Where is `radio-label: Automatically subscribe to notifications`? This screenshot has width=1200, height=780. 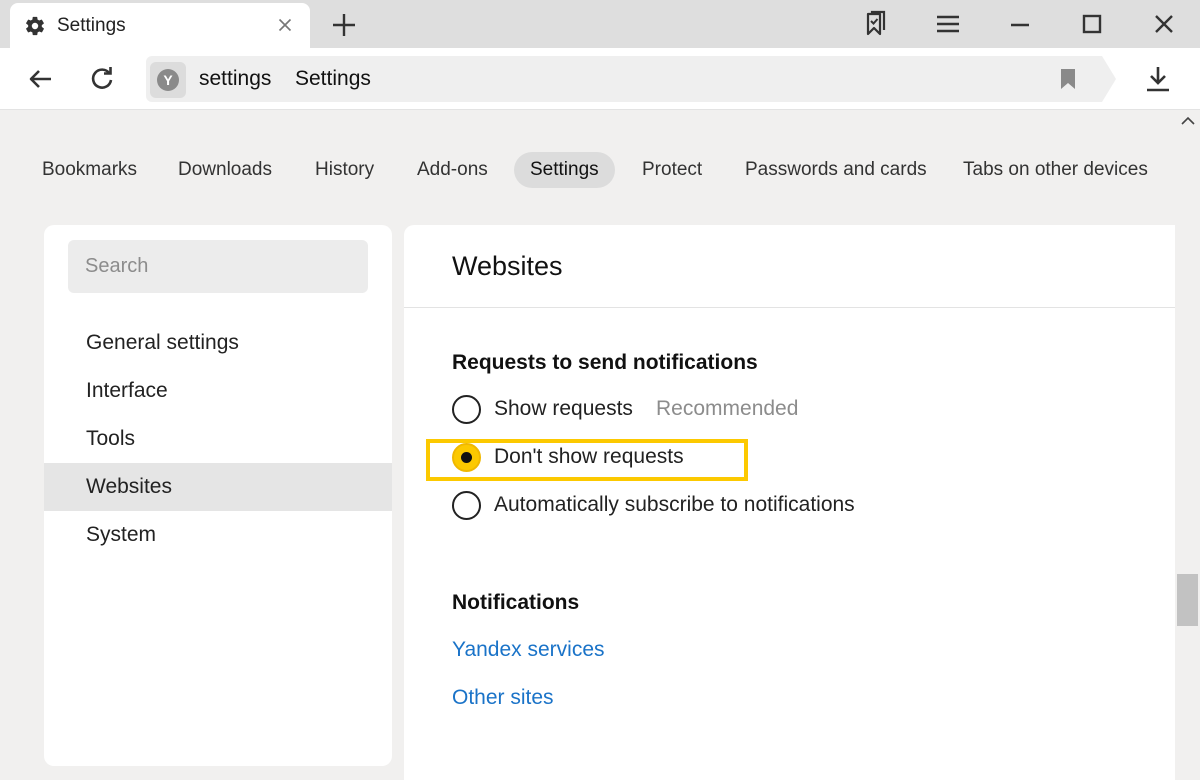 radio-label: Automatically subscribe to notifications is located at coordinates (674, 504).